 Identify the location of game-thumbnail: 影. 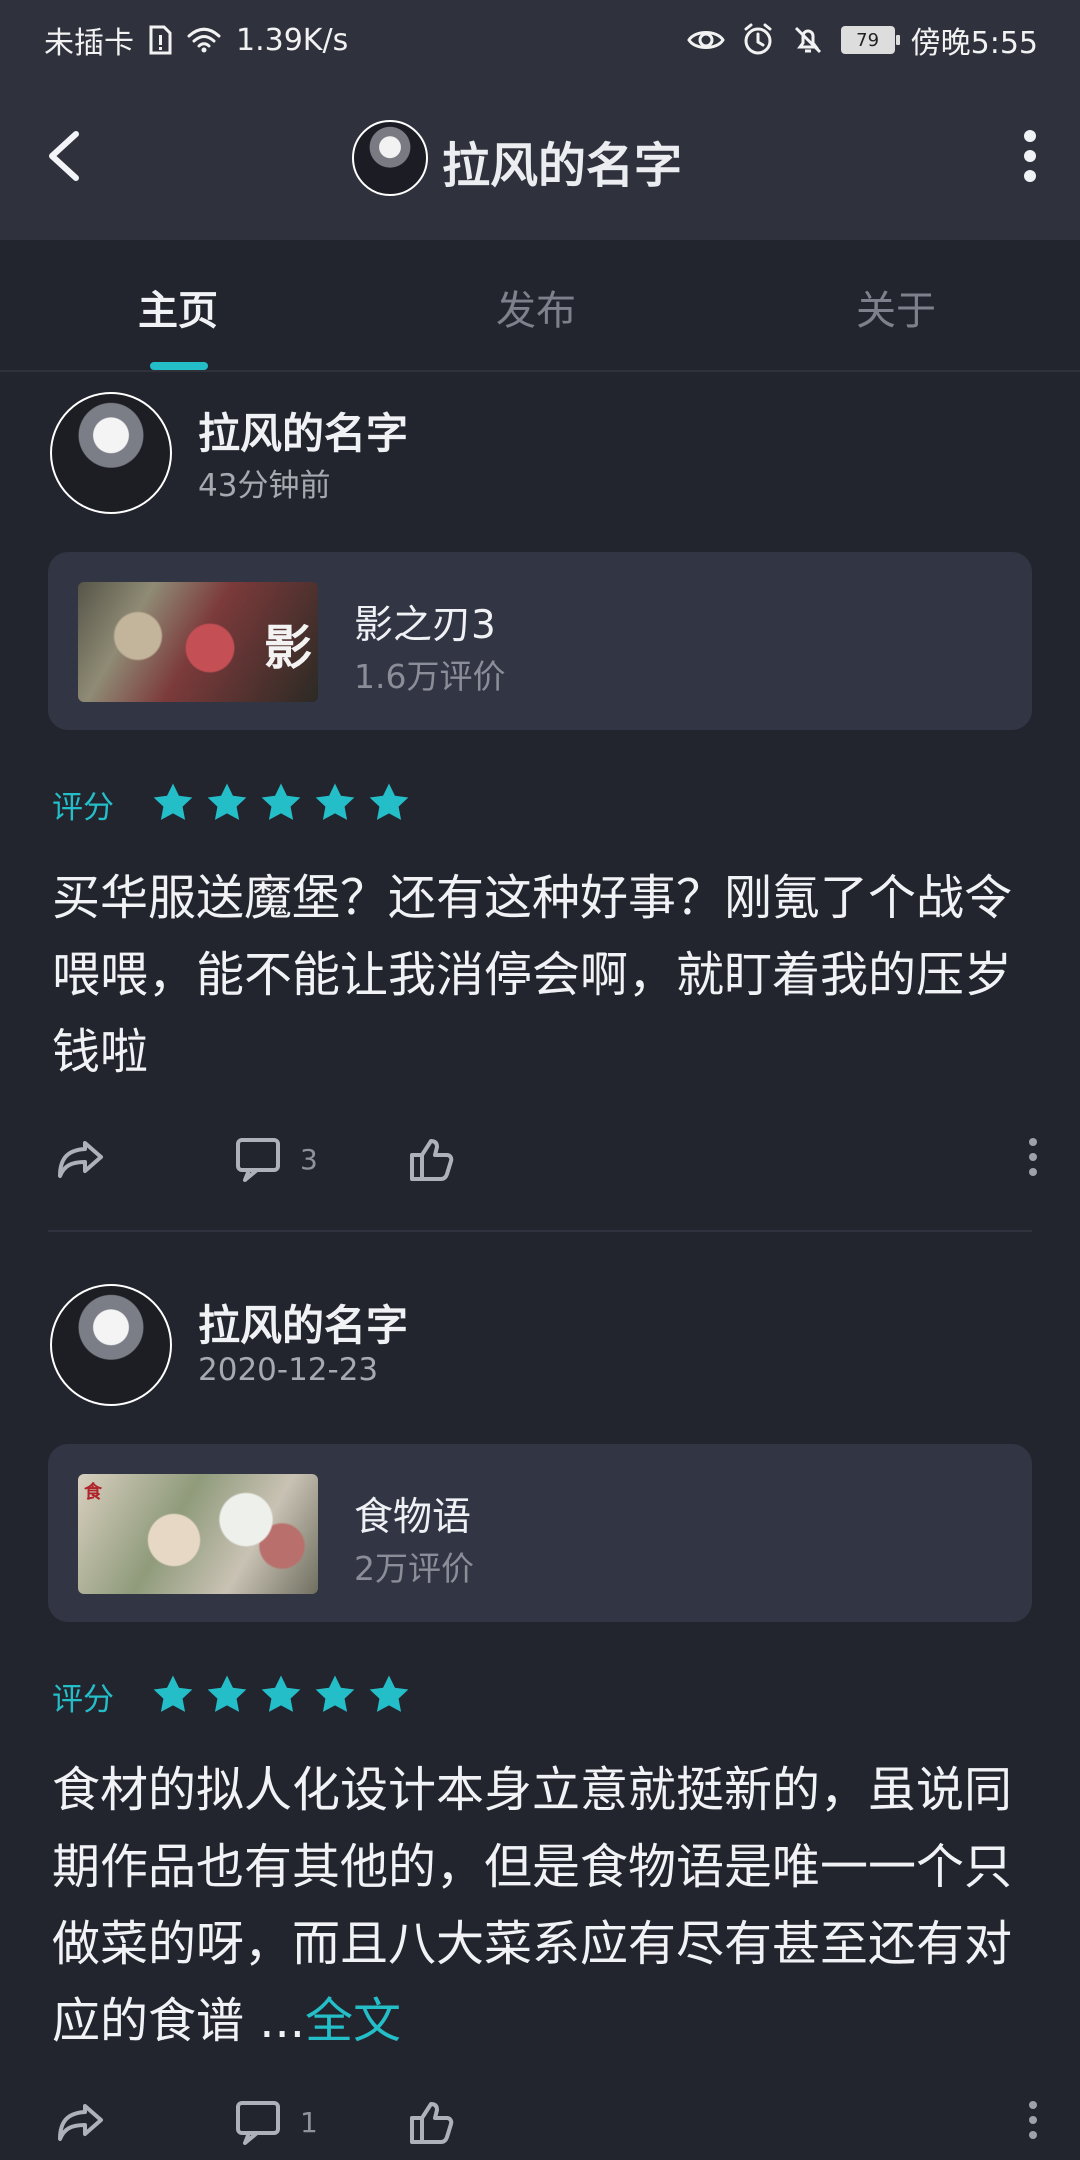
(198, 642).